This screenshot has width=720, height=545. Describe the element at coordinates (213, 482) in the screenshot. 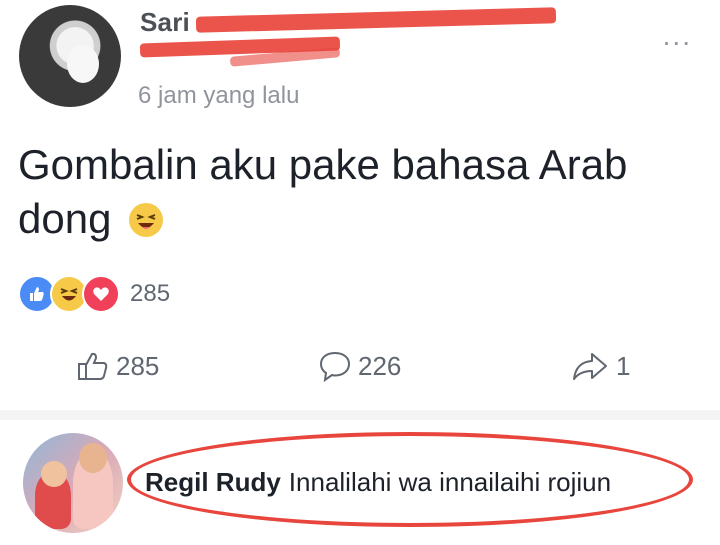

I see `commenter-name: Regil Rudy` at that location.